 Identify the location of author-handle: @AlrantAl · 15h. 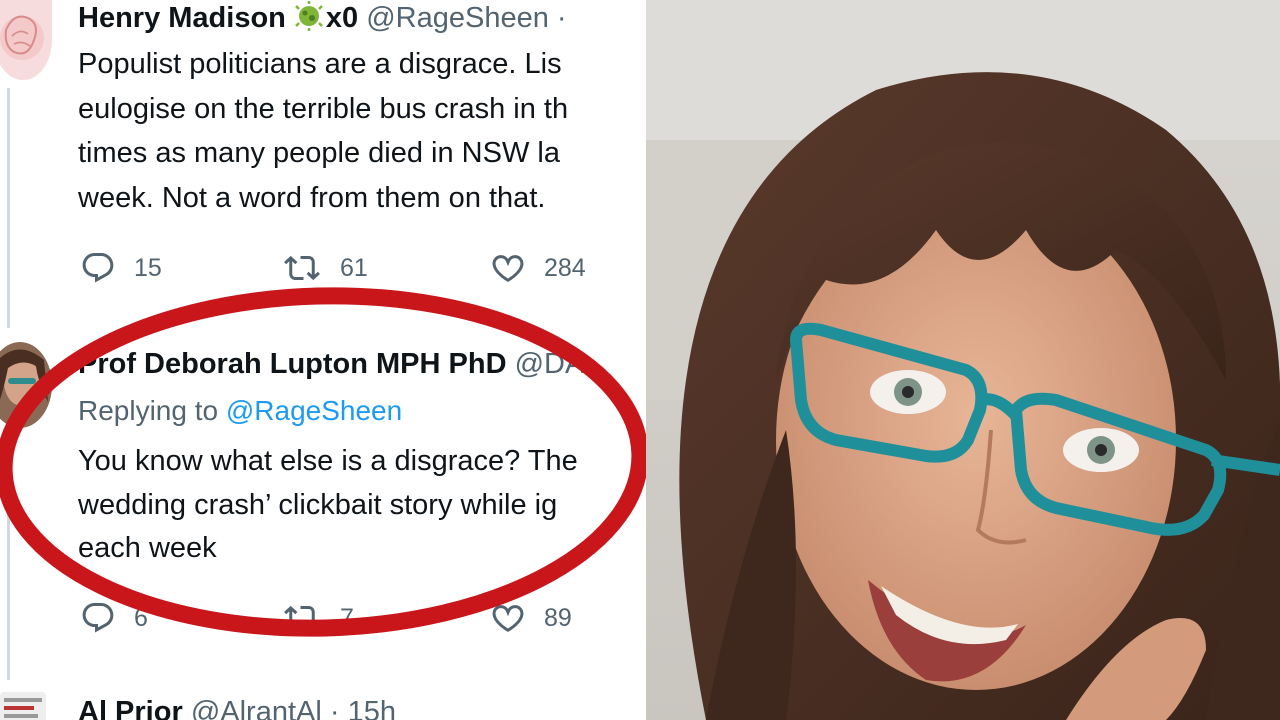
(293, 708).